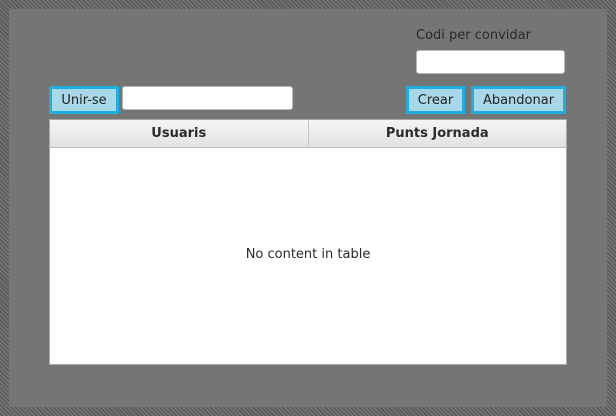 The image size is (616, 416). Describe the element at coordinates (518, 100) in the screenshot. I see `leave-button: Abandonar` at that location.